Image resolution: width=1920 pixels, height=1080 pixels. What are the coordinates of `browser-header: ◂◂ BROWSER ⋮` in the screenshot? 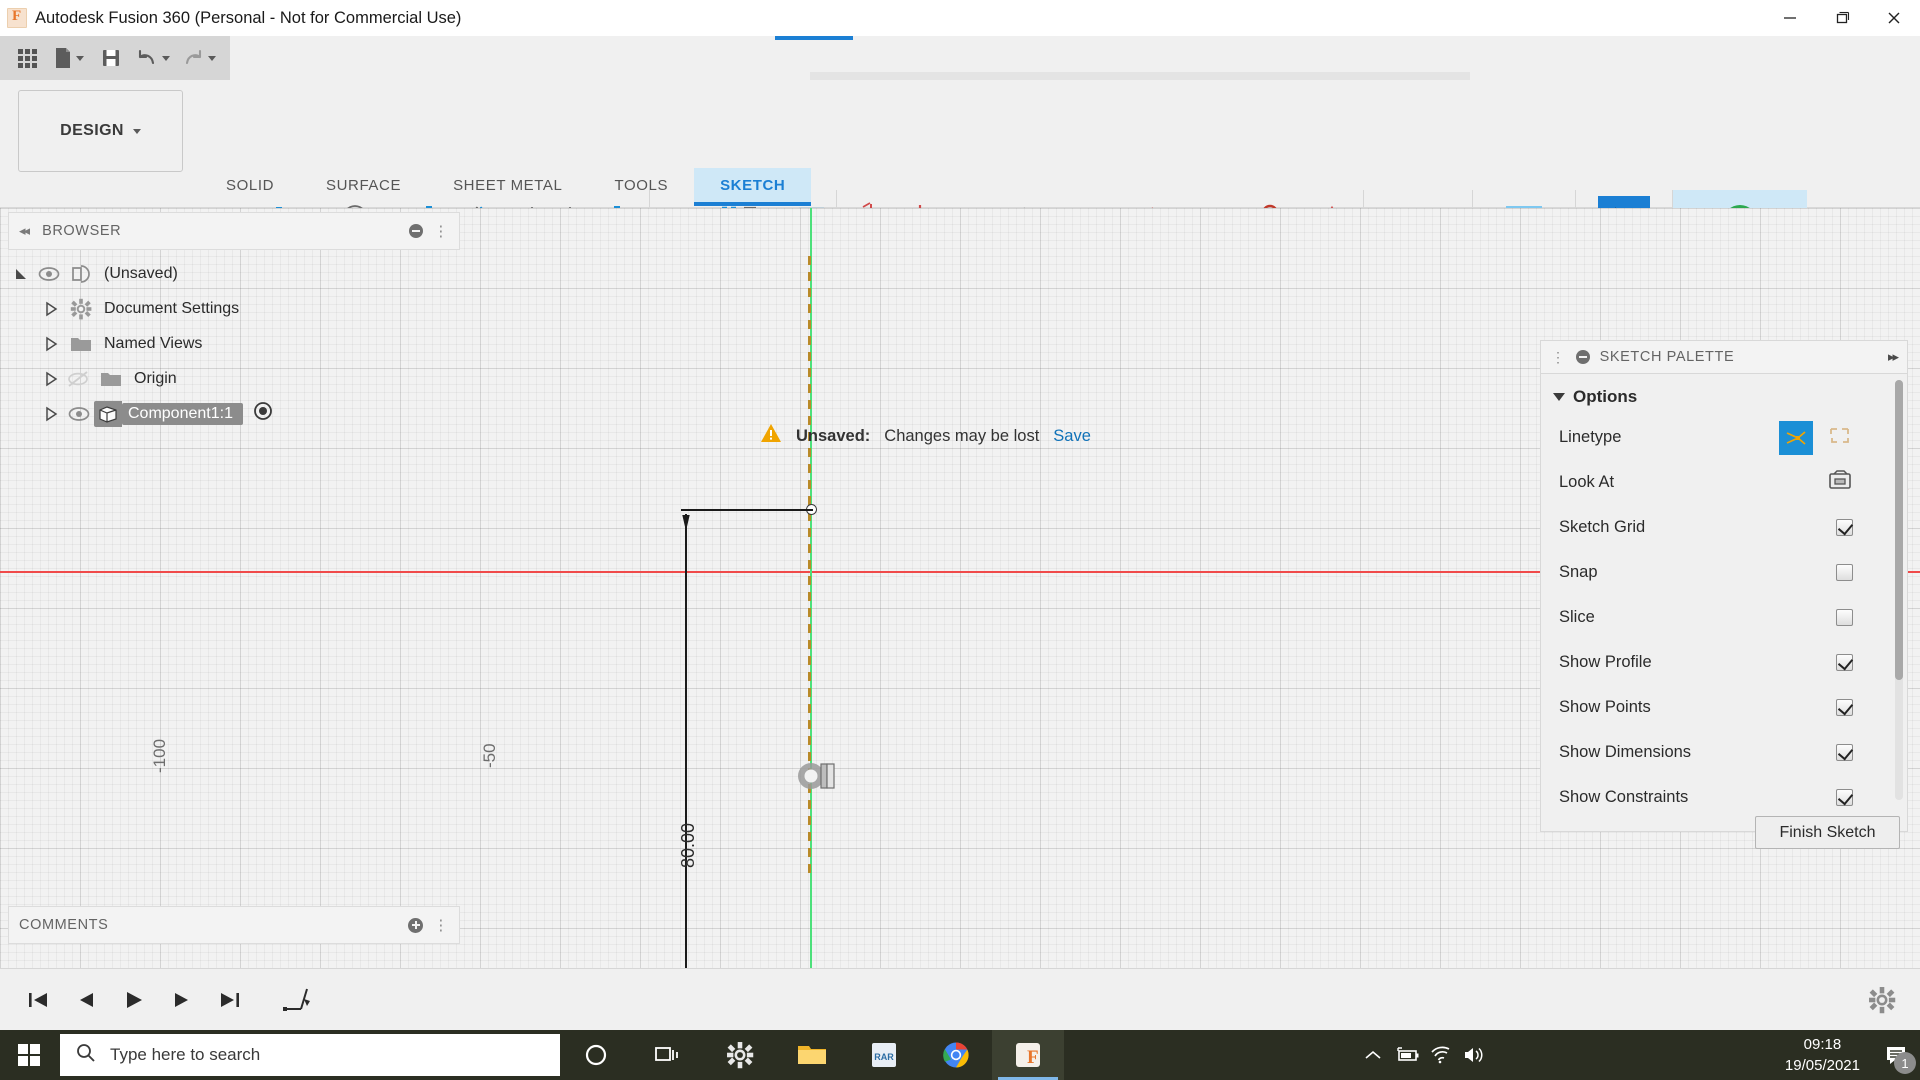 It's located at (234, 231).